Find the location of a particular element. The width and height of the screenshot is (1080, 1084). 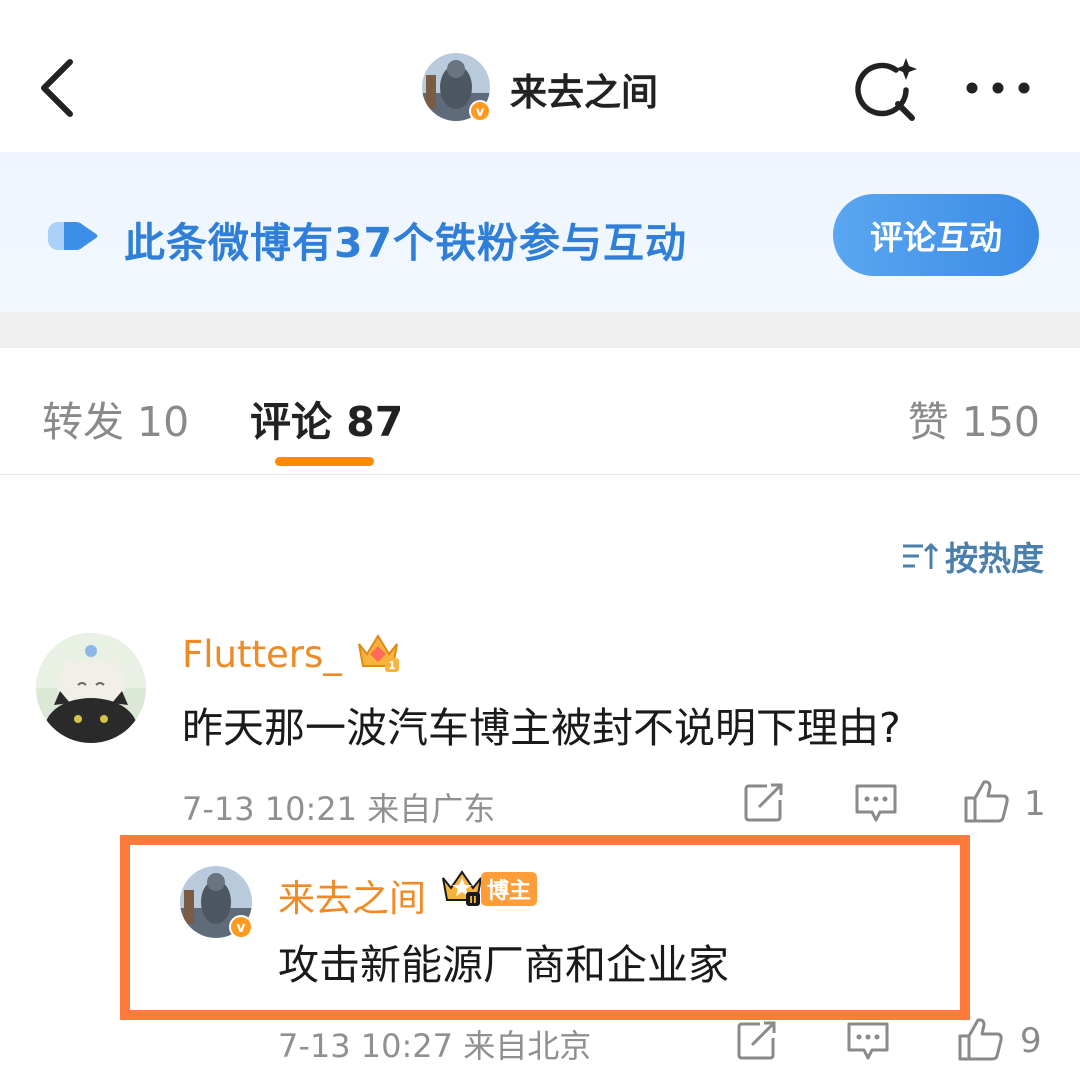

verified-icon: v is located at coordinates (241, 927).